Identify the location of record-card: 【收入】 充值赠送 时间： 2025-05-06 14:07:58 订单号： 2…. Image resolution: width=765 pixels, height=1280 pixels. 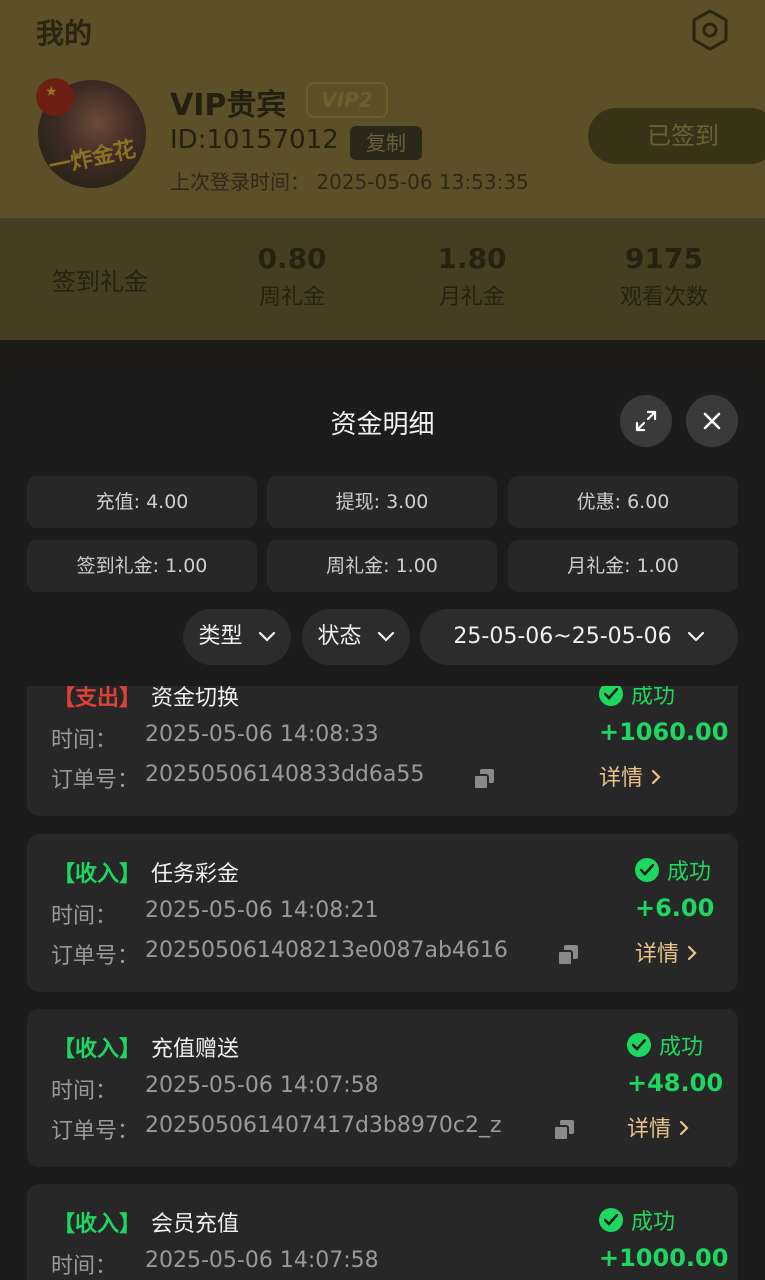
(382, 1088).